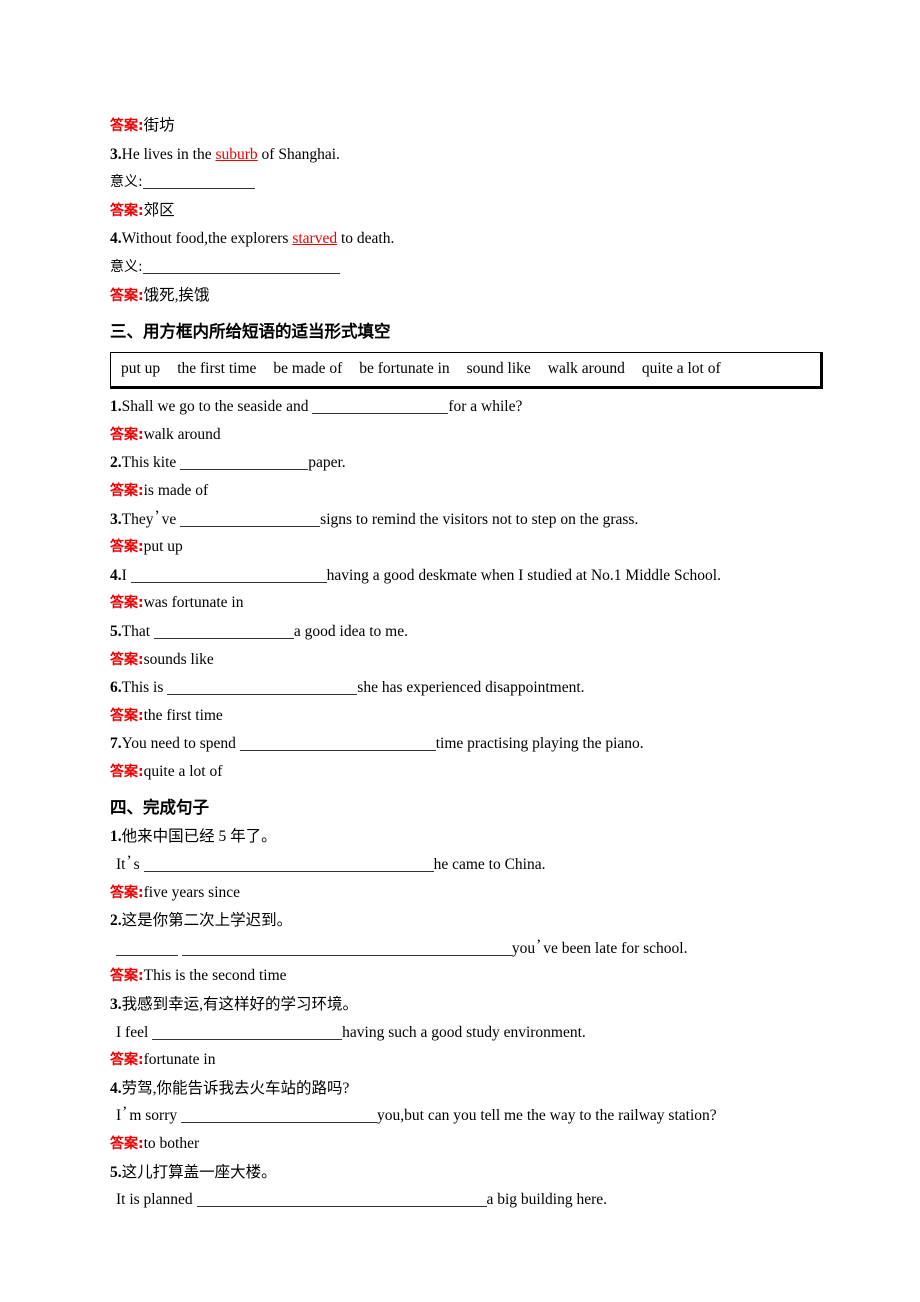 This screenshot has height=1302, width=920. What do you see at coordinates (470, 660) in the screenshot?
I see `answer-line: 答案:sounds like` at bounding box center [470, 660].